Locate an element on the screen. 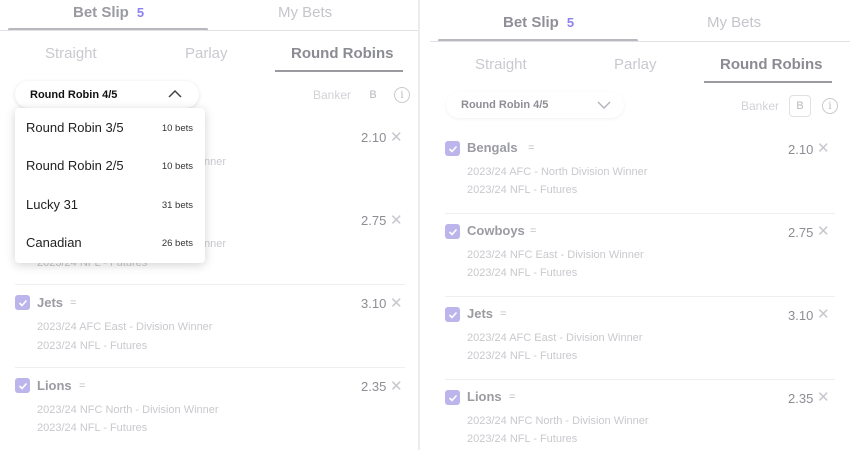 This screenshot has width=850, height=450. market-line: 2023/24 AFC - North Division Winner is located at coordinates (557, 172).